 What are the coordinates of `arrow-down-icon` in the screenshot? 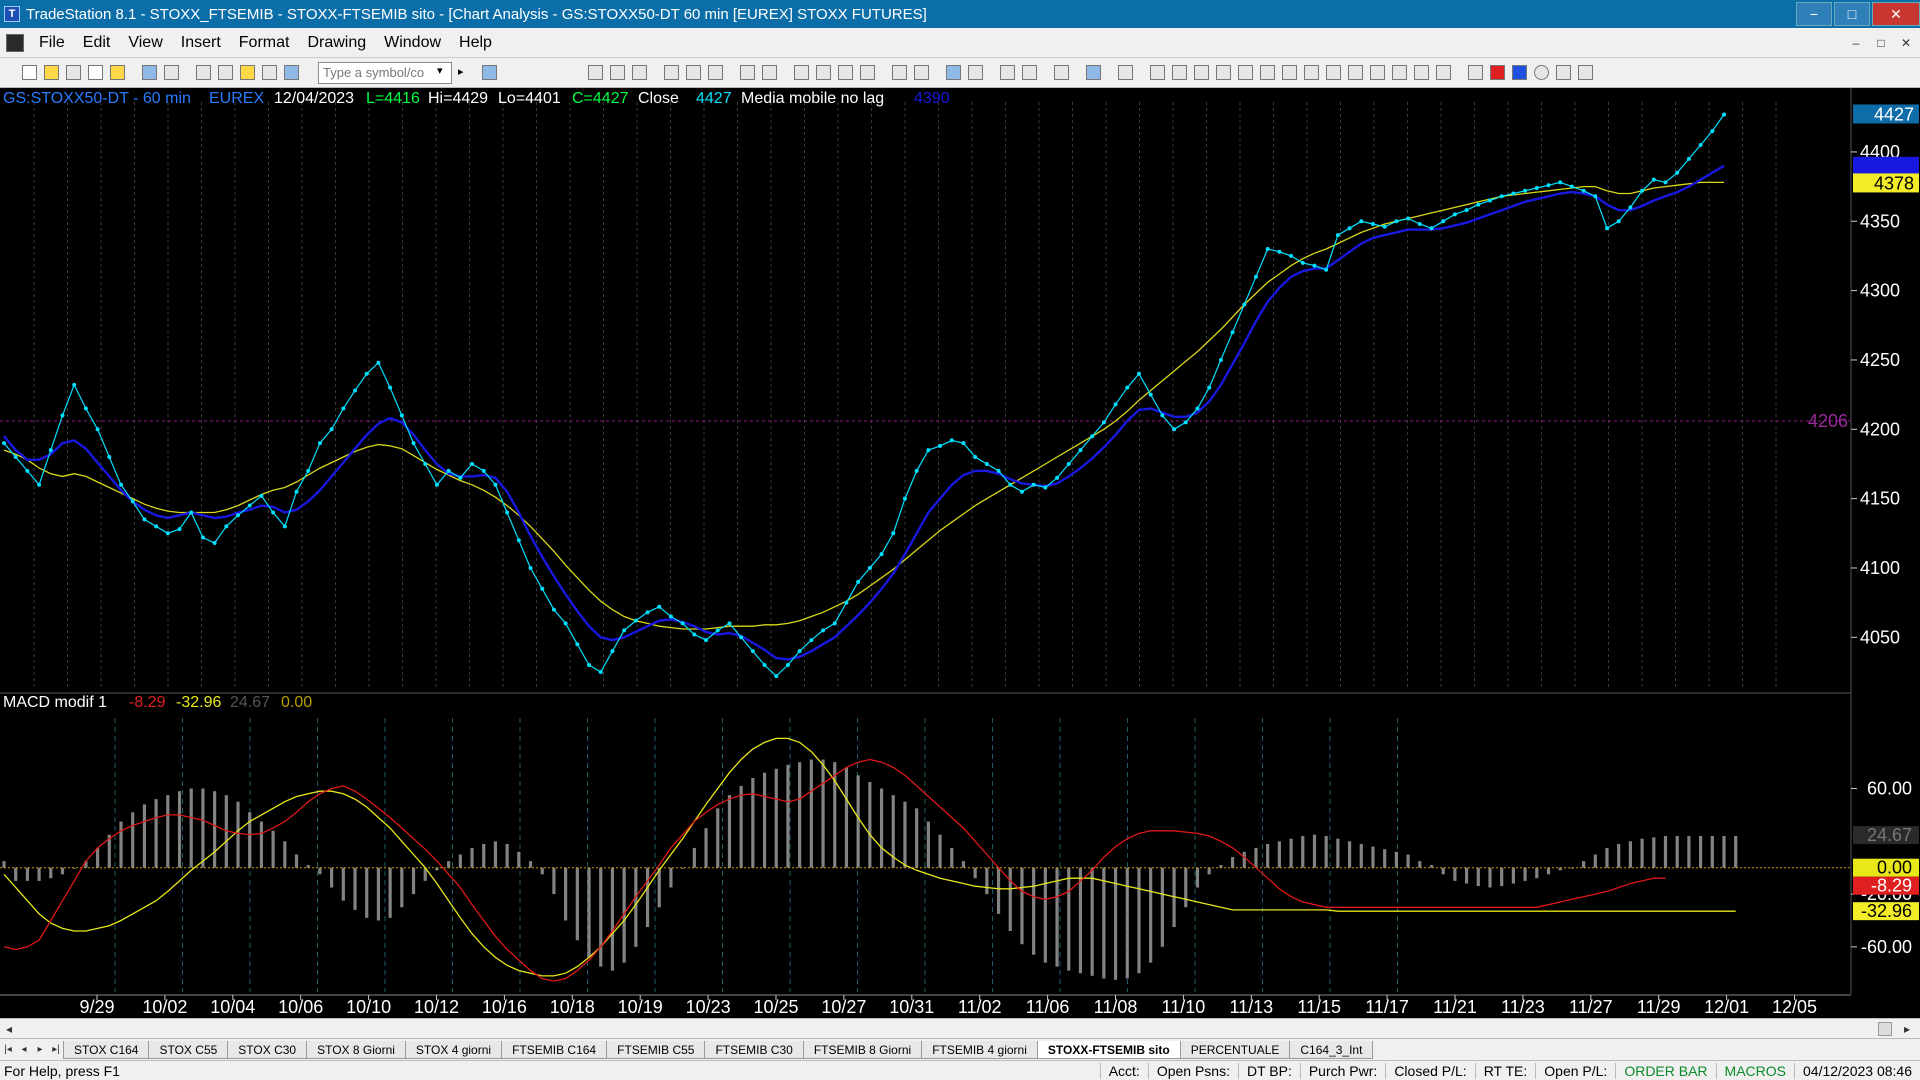 It's located at (1497, 72).